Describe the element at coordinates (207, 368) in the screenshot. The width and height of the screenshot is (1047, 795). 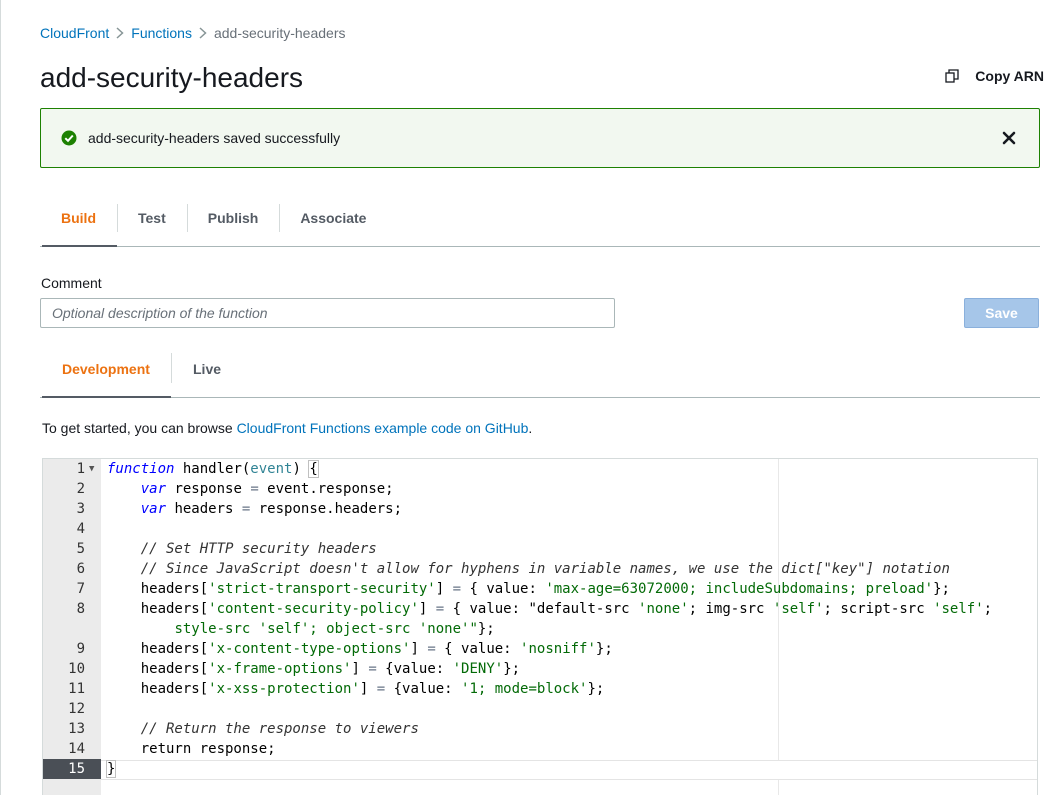
I see `tab-live-label: Live` at that location.